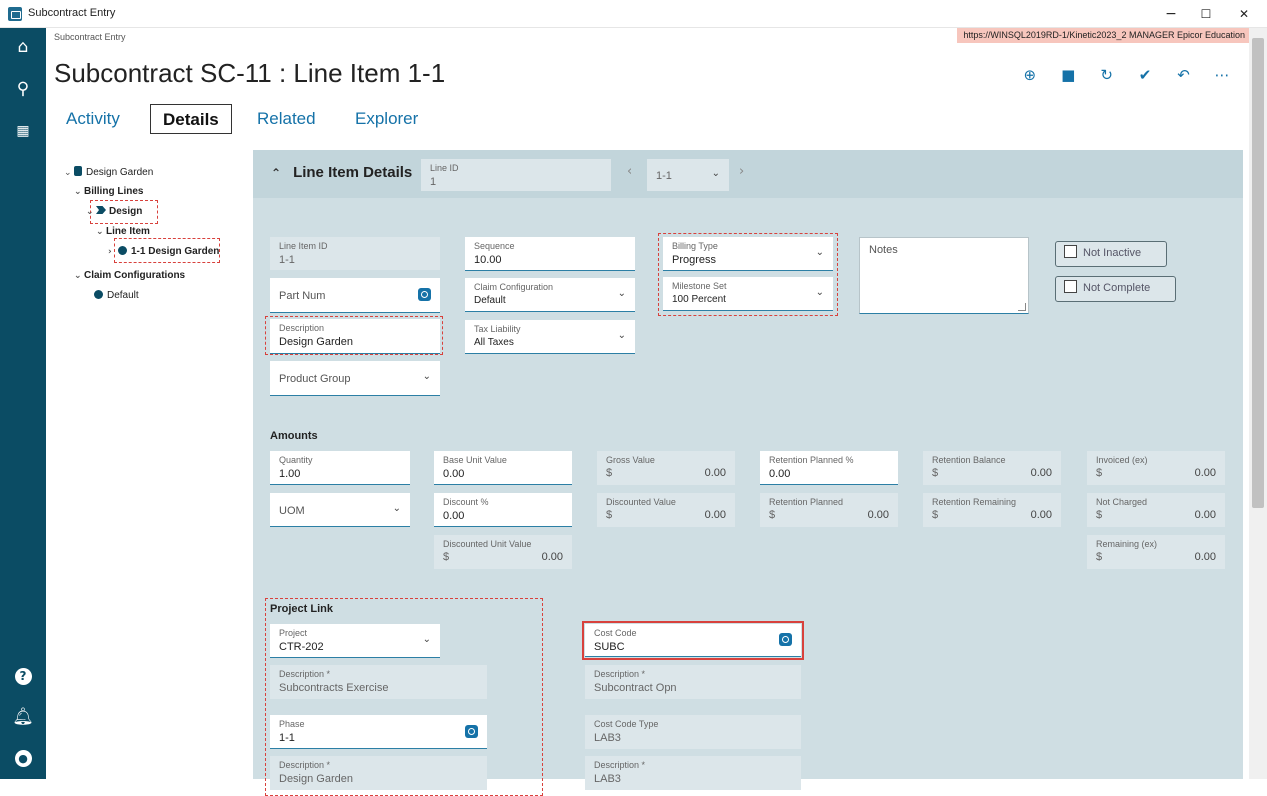  What do you see at coordinates (693, 773) in the screenshot?
I see `cost-code-type-description-field: Description * LAB3` at bounding box center [693, 773].